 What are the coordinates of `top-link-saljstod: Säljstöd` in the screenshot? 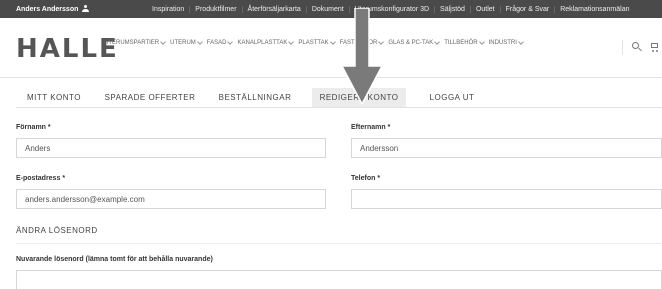 It's located at (452, 9).